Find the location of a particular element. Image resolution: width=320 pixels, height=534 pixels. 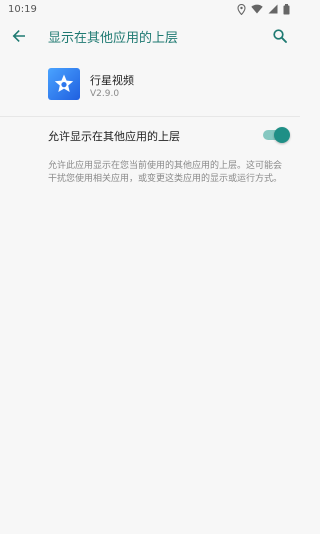

status-icons is located at coordinates (263, 9).